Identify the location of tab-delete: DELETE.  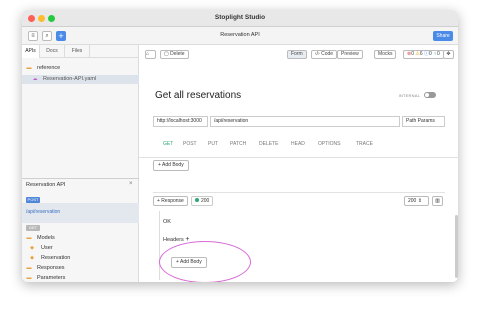
(268, 144).